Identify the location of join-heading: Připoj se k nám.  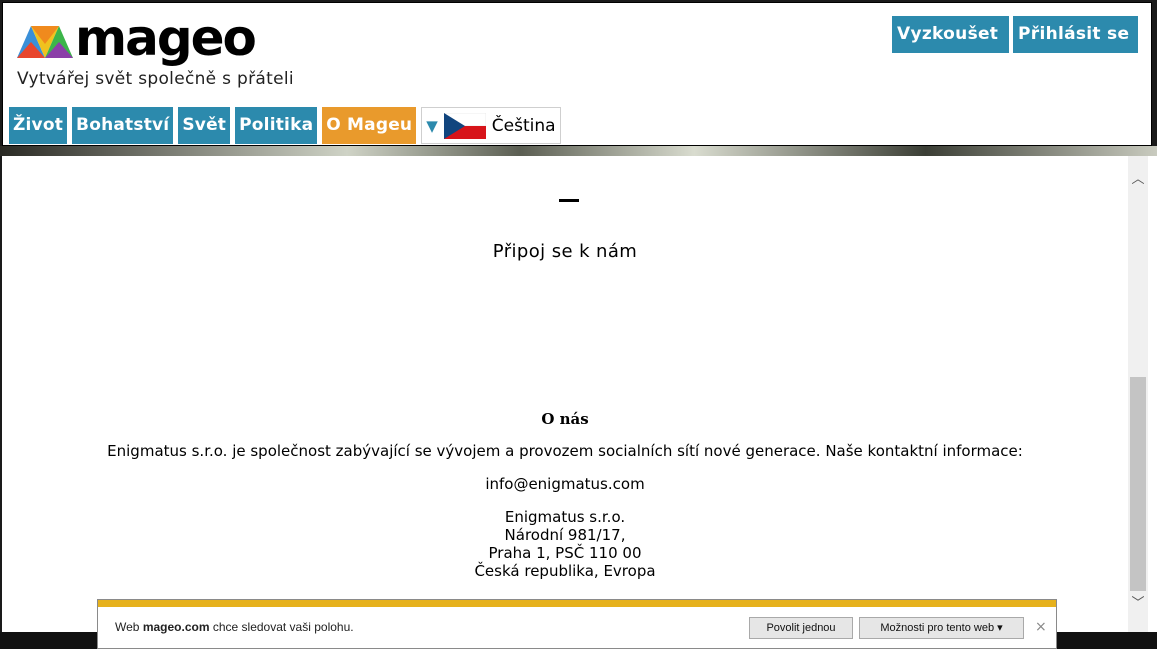
(565, 251).